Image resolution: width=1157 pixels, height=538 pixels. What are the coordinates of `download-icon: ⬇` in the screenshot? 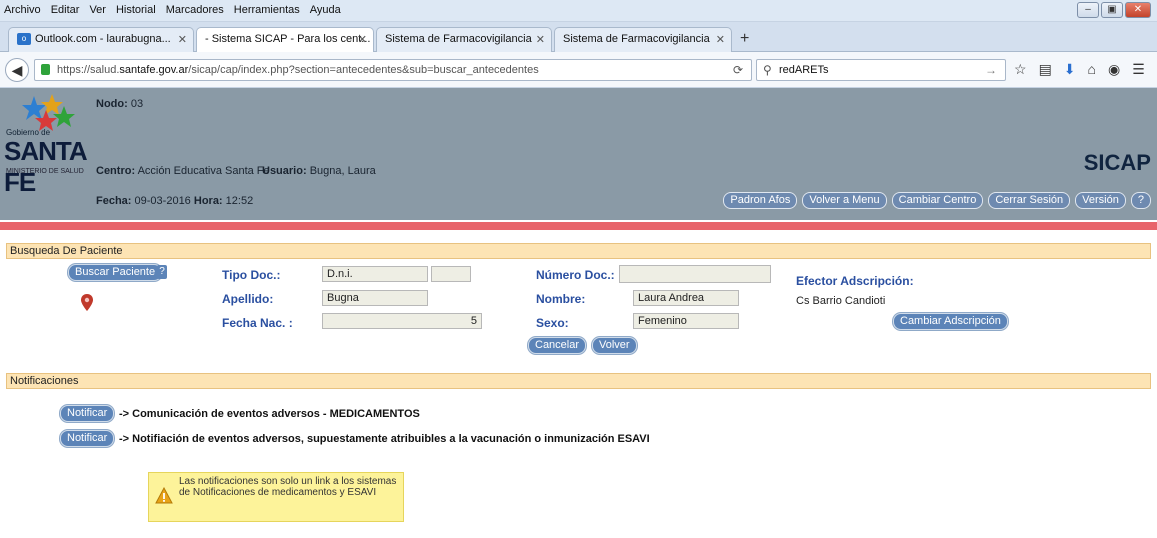 It's located at (1070, 69).